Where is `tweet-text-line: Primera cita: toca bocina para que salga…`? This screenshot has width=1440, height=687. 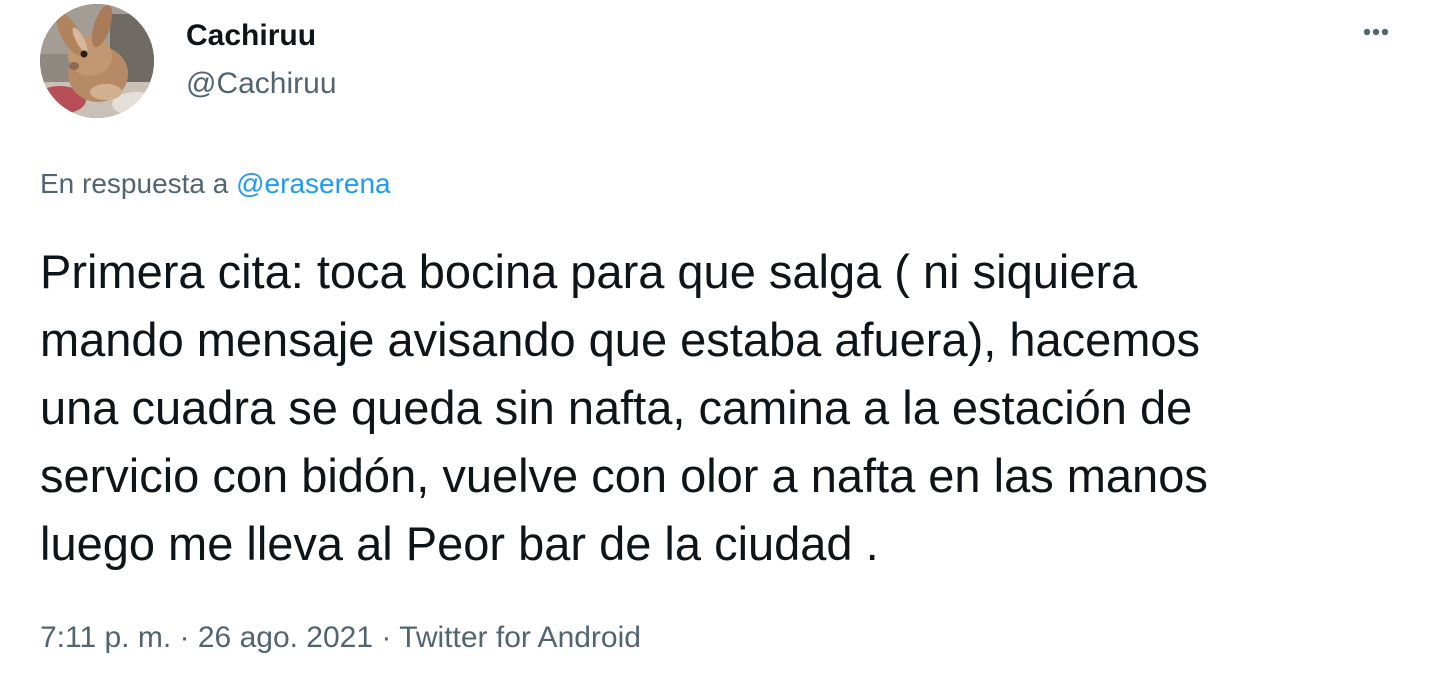 tweet-text-line: Primera cita: toca bocina para que salga… is located at coordinates (589, 271).